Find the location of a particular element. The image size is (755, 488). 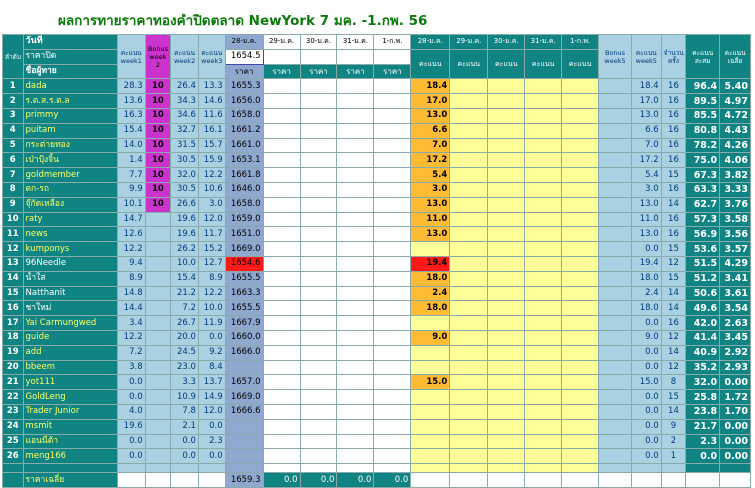

header-closing-empty is located at coordinates (318, 56).